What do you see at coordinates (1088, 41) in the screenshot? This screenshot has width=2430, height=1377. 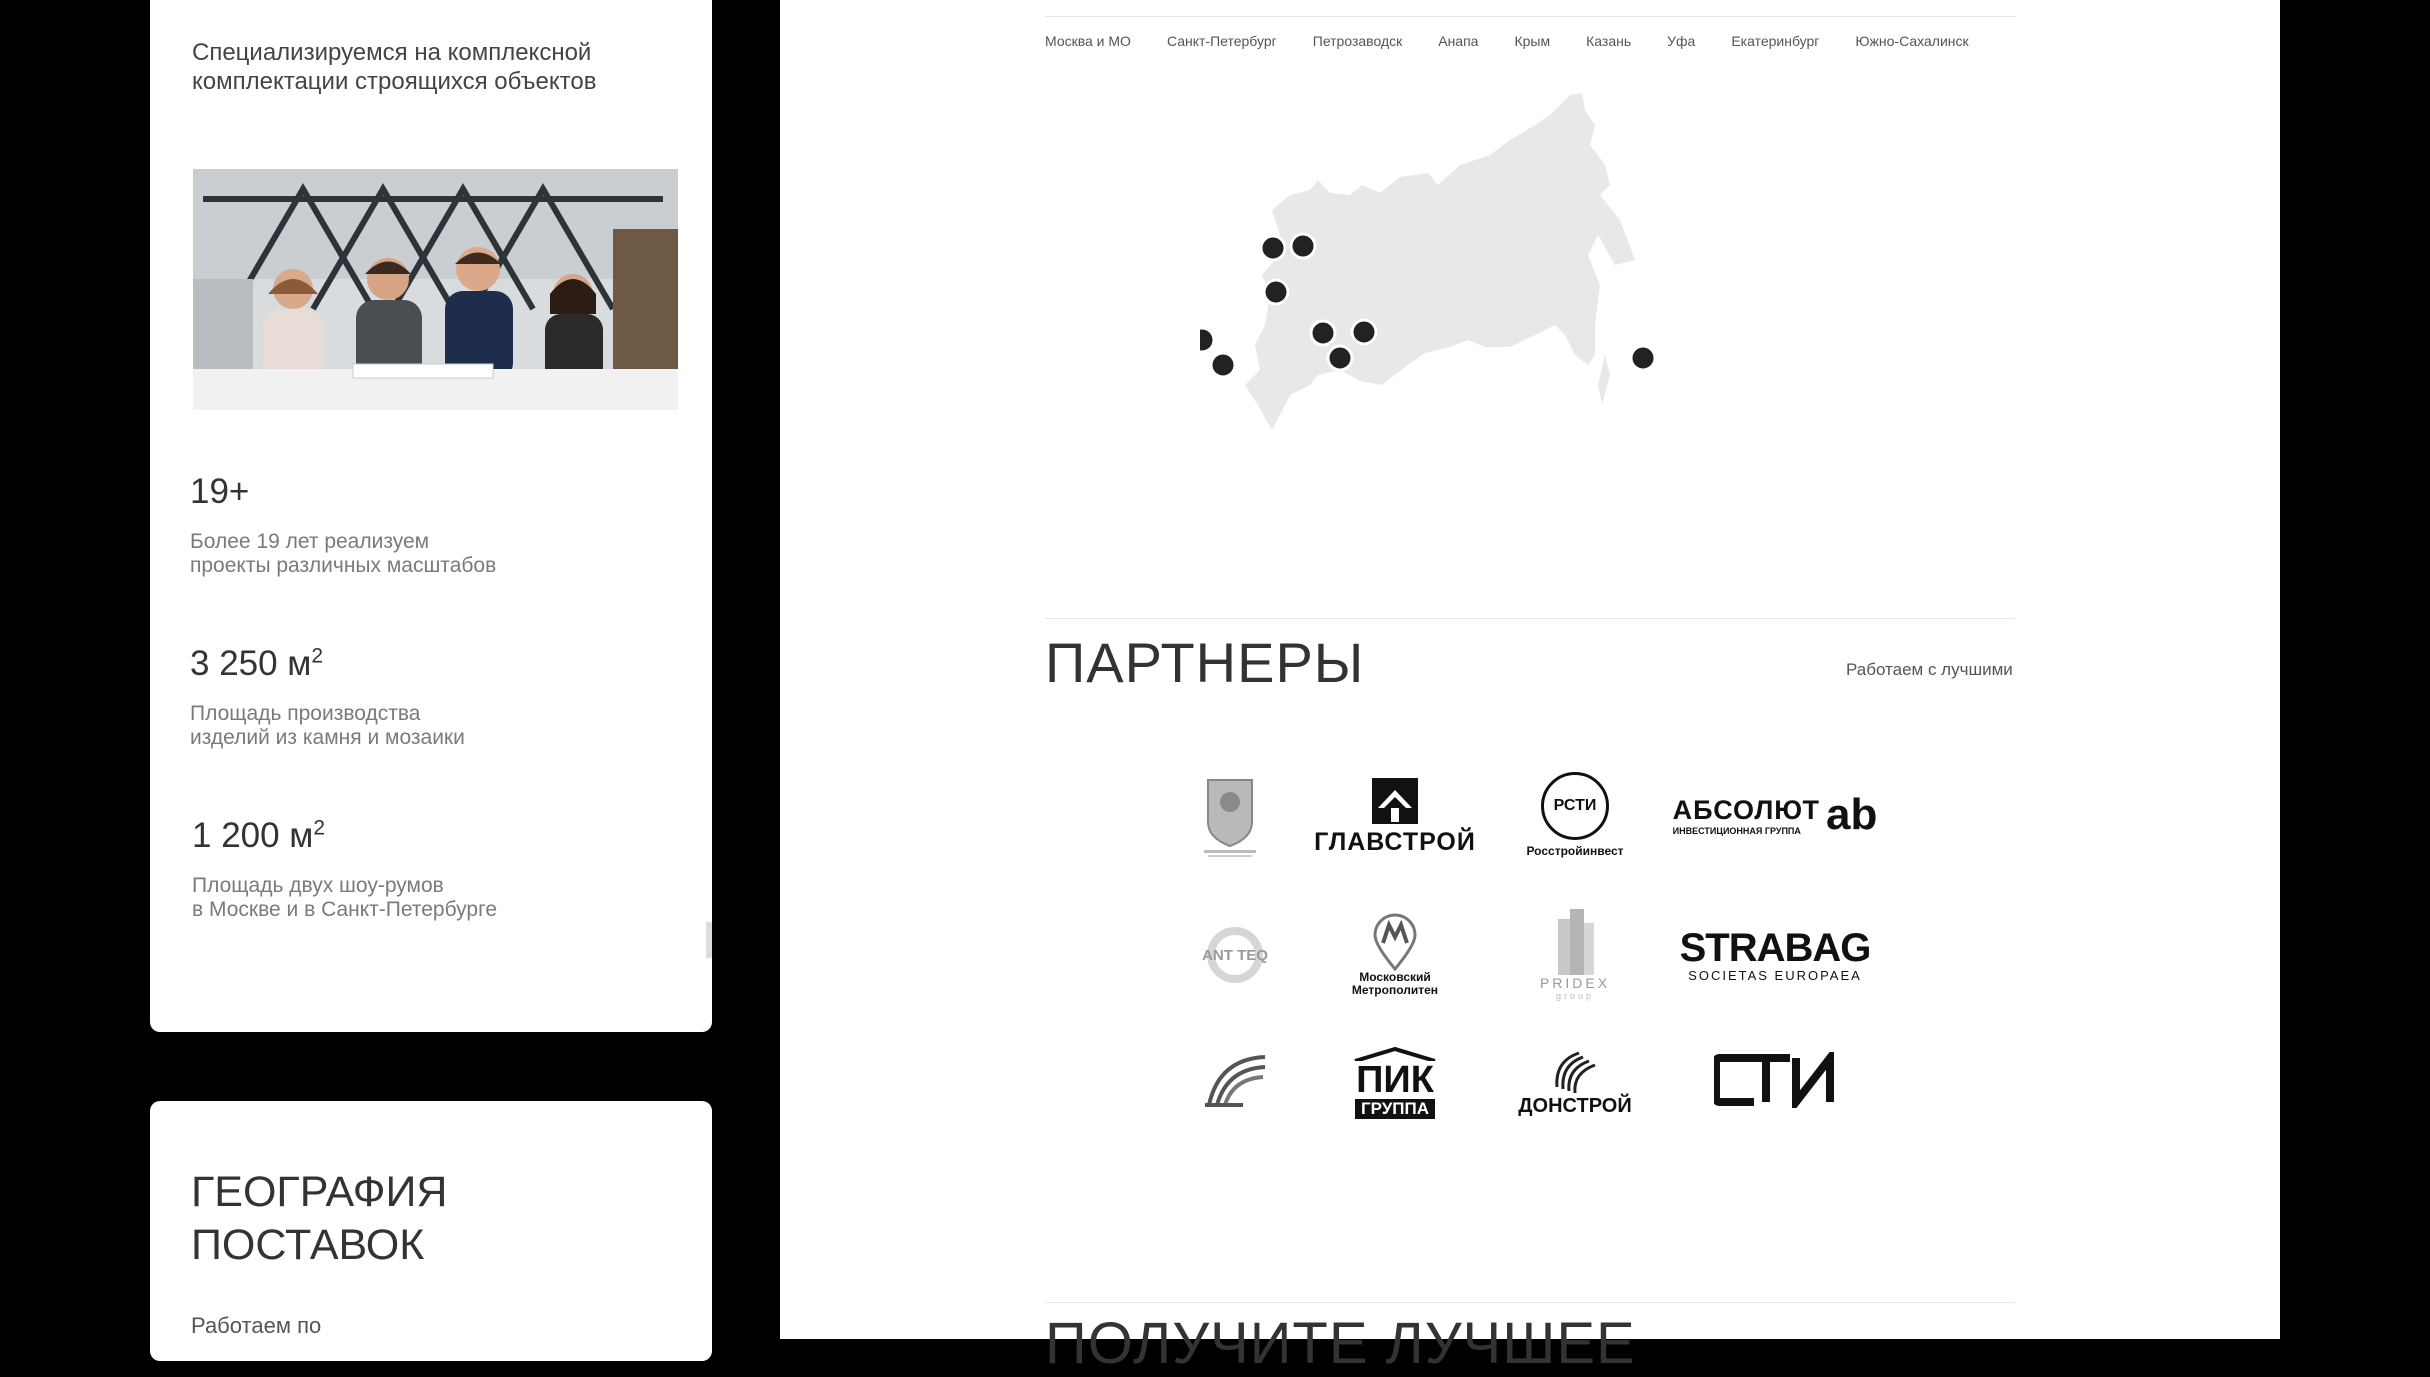 I see `city-moscow: Москва и МО` at bounding box center [1088, 41].